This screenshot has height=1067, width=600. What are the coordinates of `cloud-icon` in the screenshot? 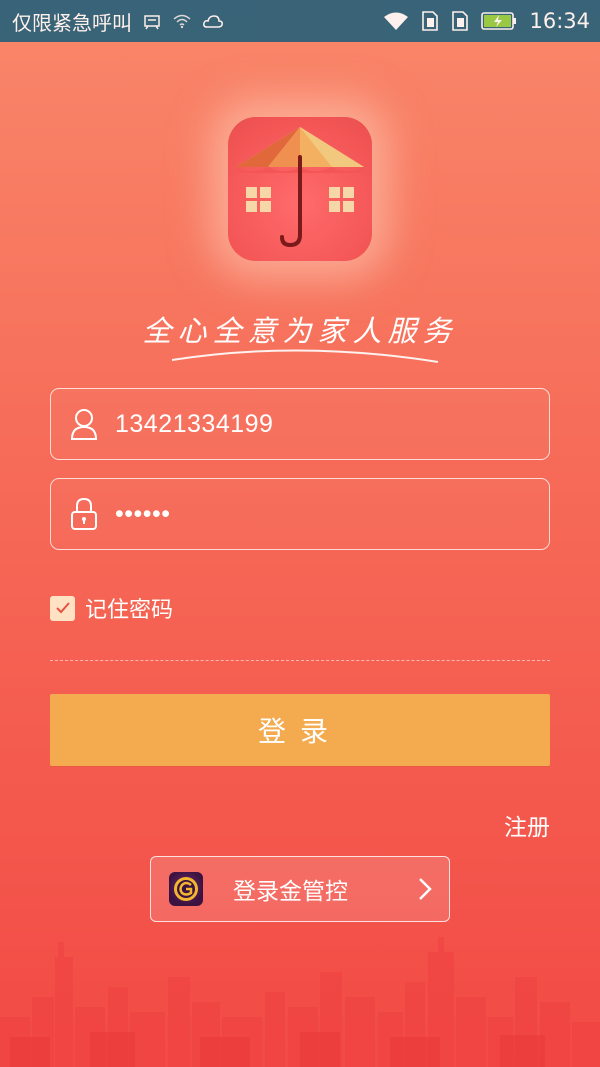 It's located at (213, 21).